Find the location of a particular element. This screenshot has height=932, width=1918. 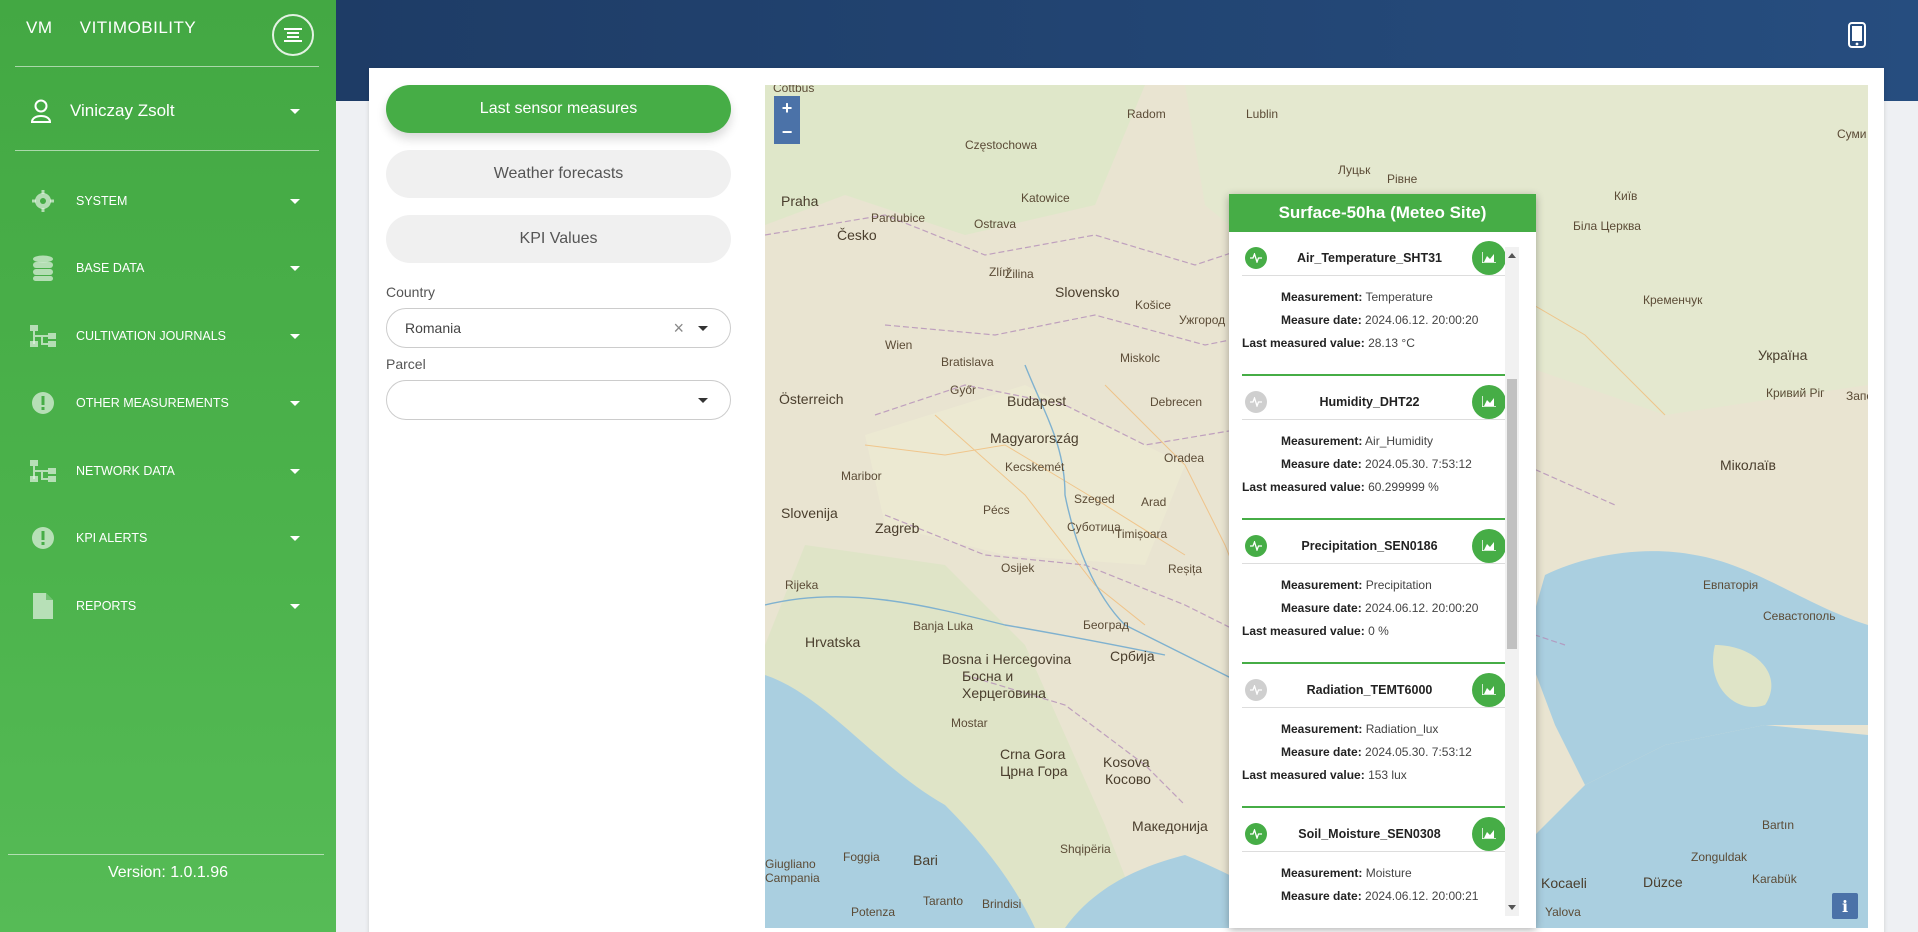

map-label: Zagreb is located at coordinates (897, 528).